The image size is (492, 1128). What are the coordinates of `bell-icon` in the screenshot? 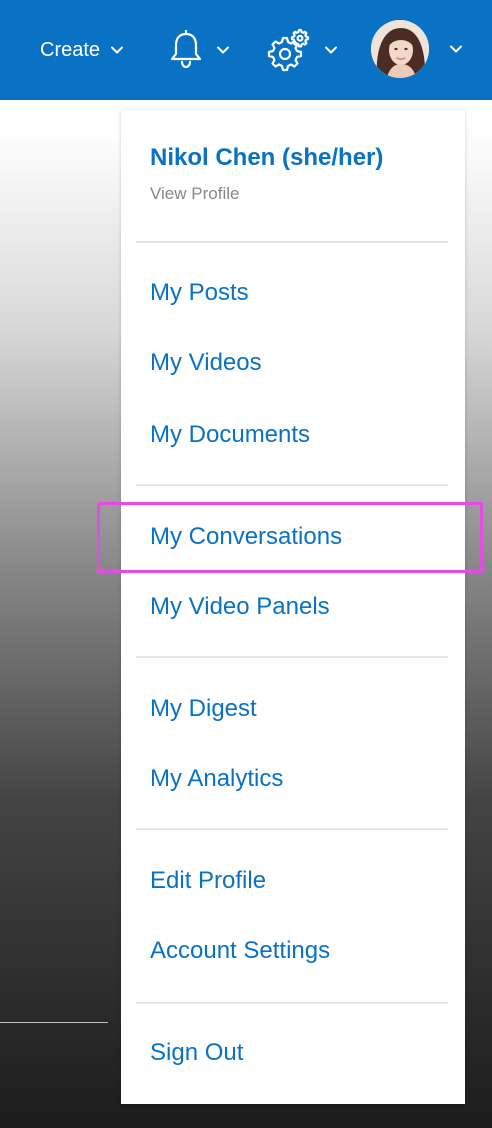 It's located at (186, 49).